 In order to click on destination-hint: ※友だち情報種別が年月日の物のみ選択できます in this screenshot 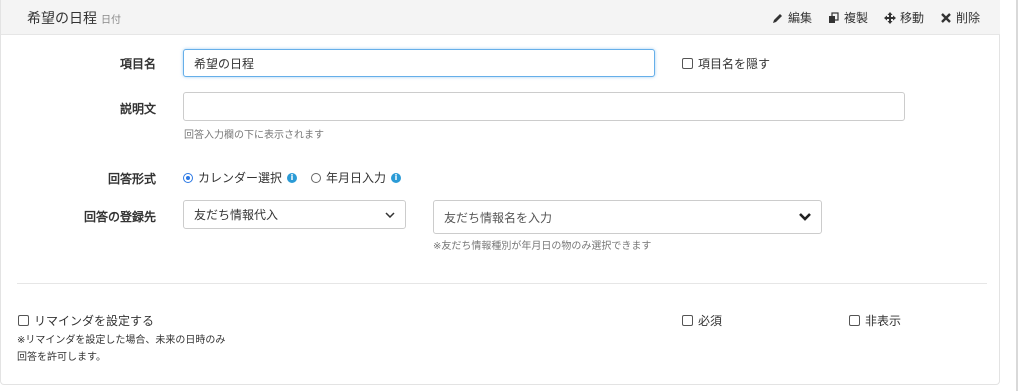, I will do `click(542, 246)`.